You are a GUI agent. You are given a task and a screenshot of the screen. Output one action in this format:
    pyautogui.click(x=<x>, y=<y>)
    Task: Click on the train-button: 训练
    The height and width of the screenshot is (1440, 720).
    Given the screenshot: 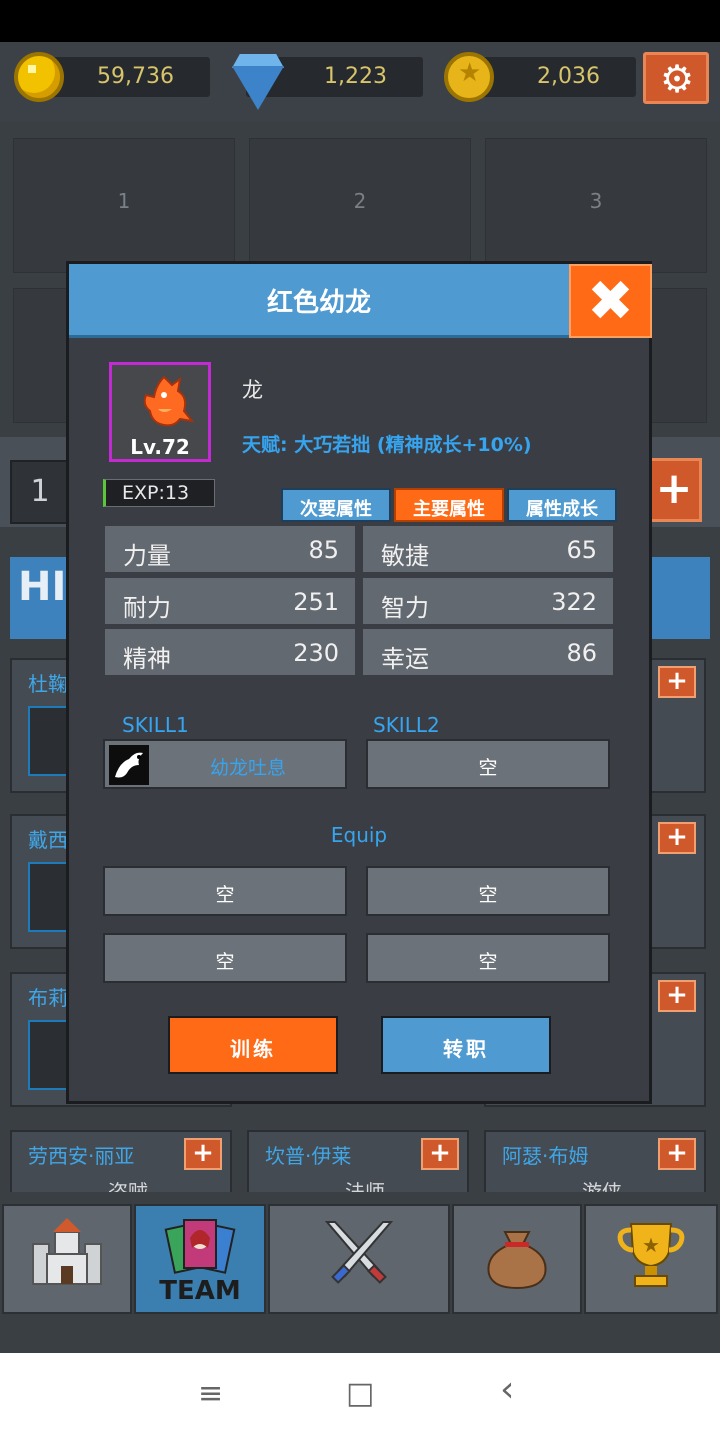 What is the action you would take?
    pyautogui.click(x=253, y=1045)
    